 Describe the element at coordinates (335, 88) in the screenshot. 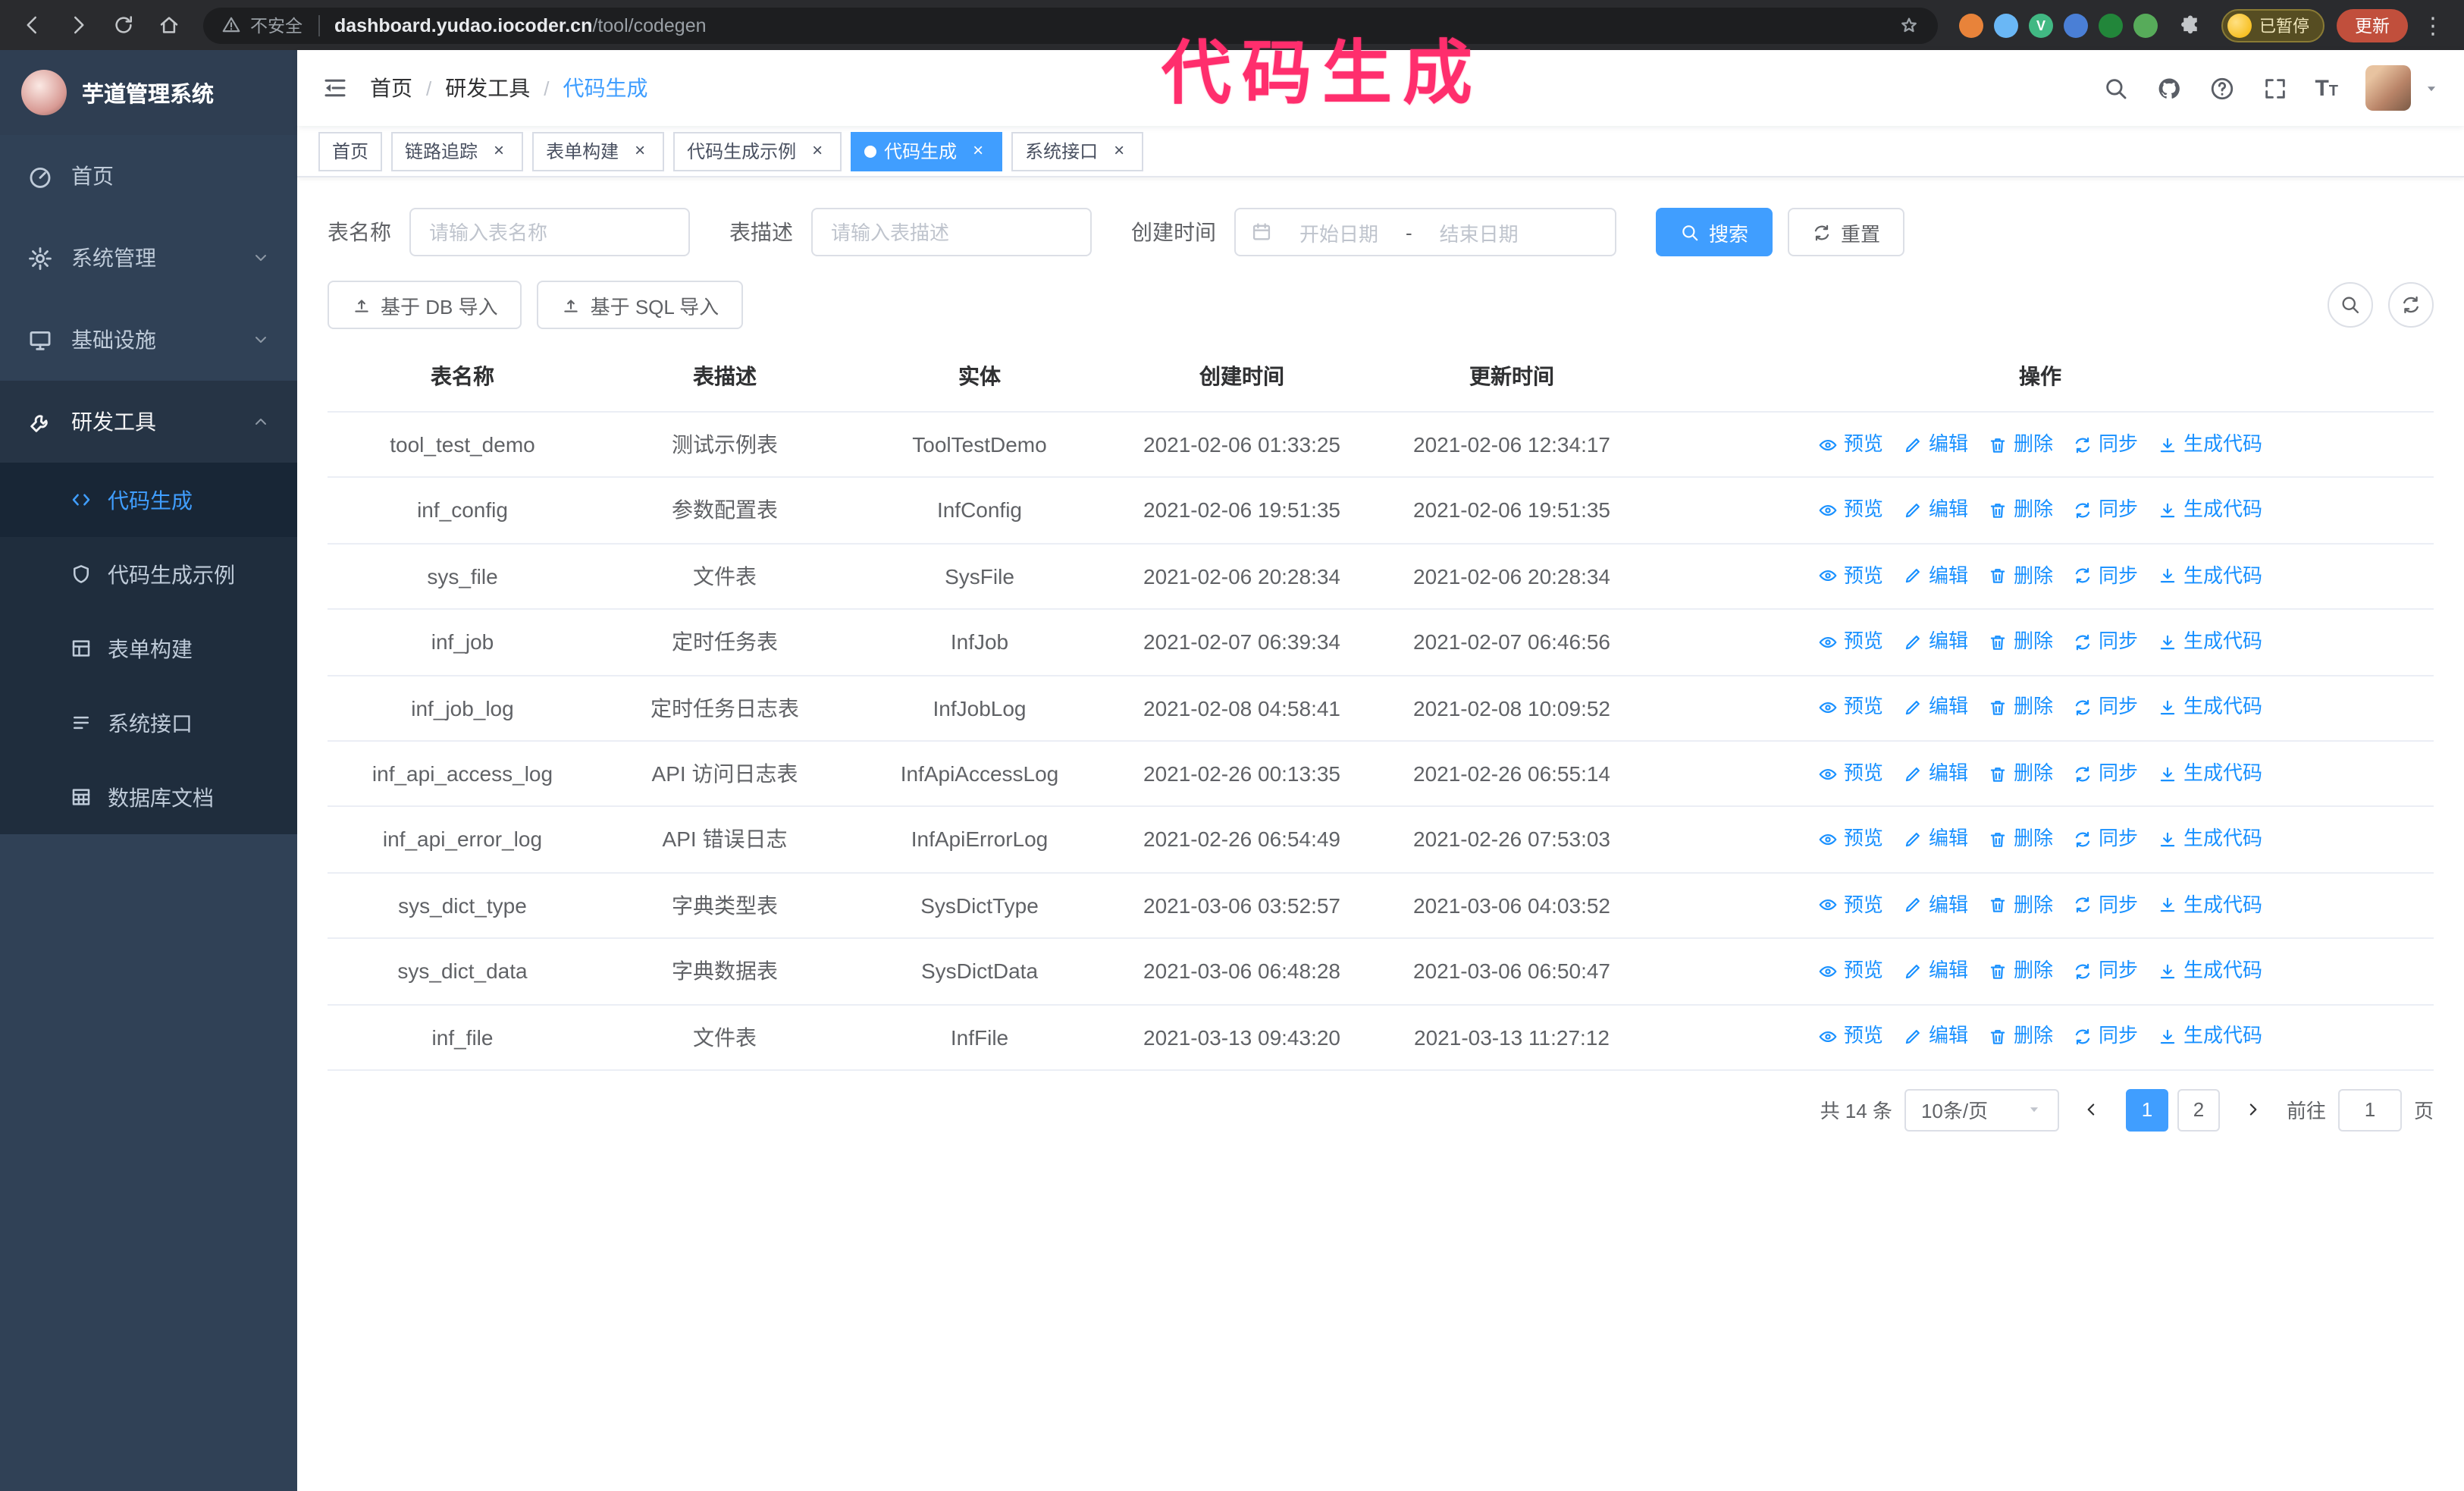

I see `sidebar-toggle-icon` at that location.